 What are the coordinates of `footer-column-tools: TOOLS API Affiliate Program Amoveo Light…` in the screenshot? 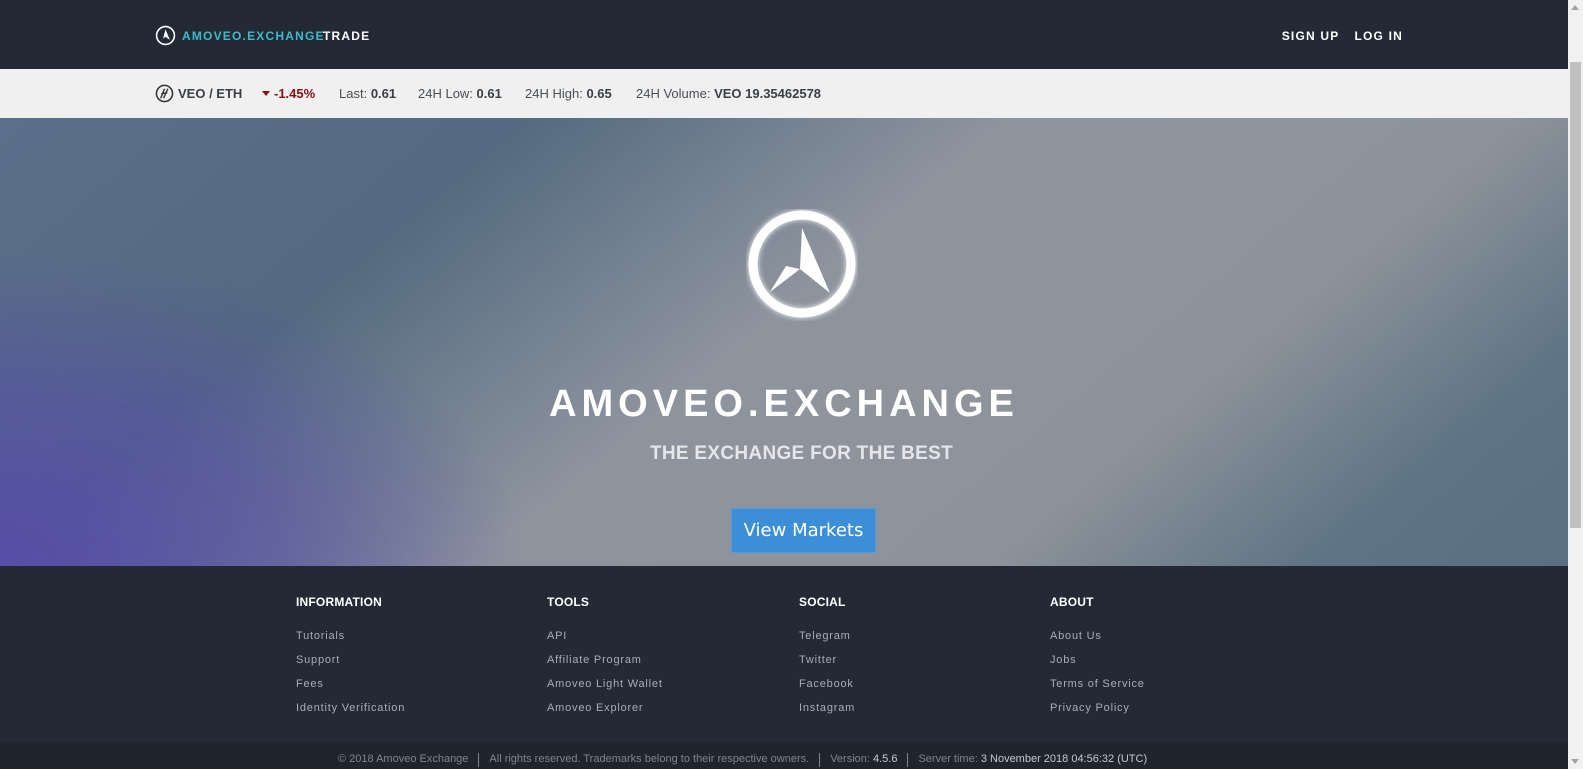 It's located at (605, 657).